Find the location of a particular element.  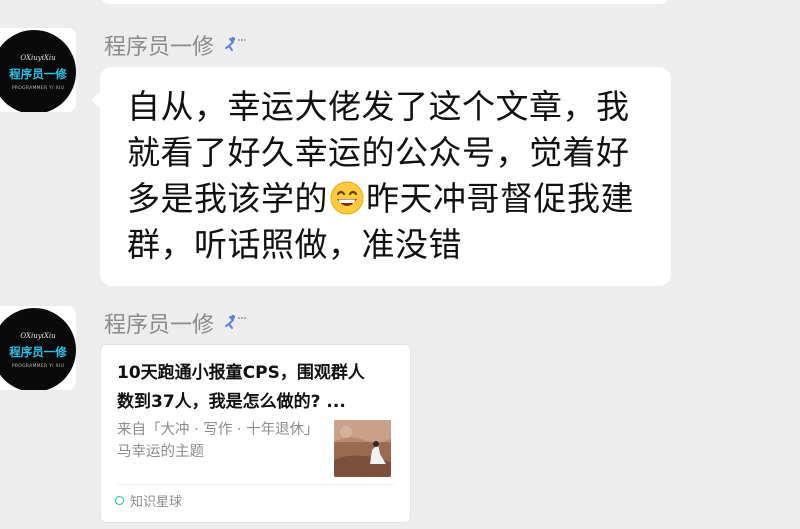

card-thumbnail-image is located at coordinates (362, 448).